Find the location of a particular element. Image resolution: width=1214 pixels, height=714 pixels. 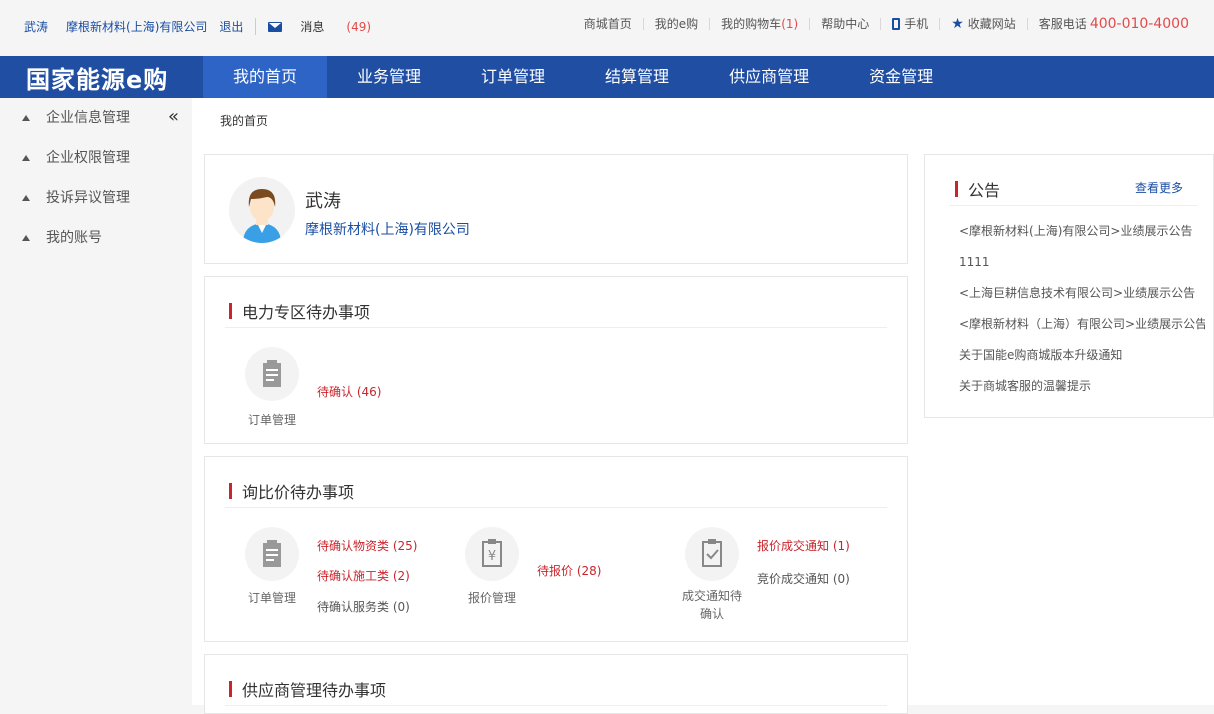

deal-notice-label: 成交通知待 确认 is located at coordinates (712, 605).